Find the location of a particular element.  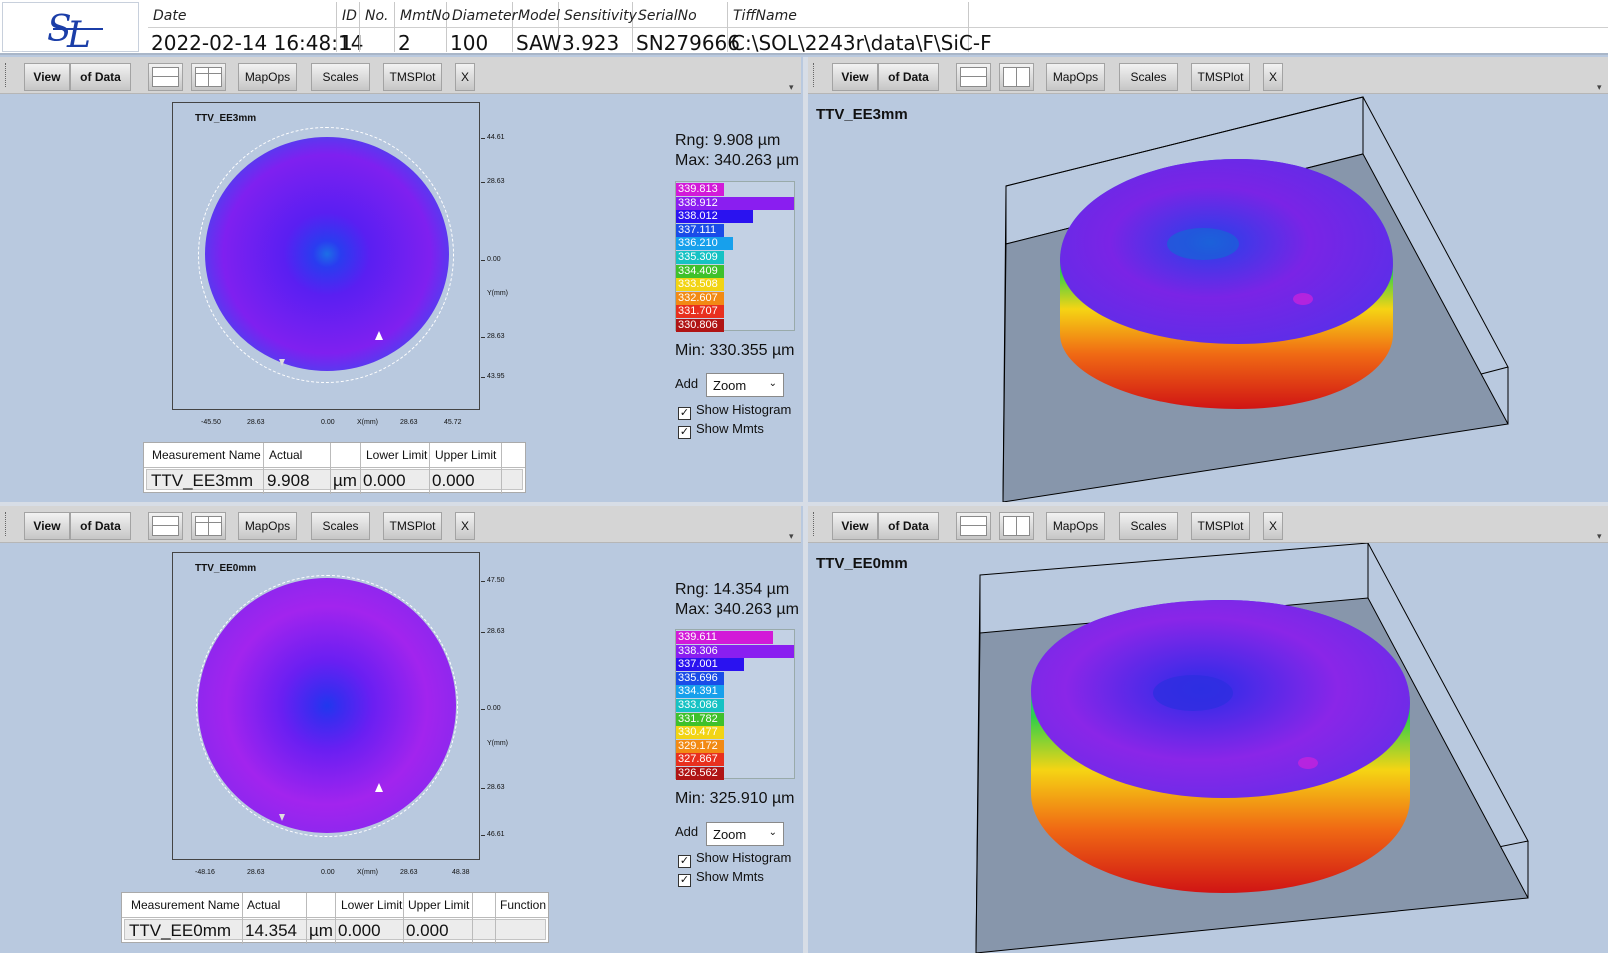

vertical-splitter is located at coordinates (805, 505).